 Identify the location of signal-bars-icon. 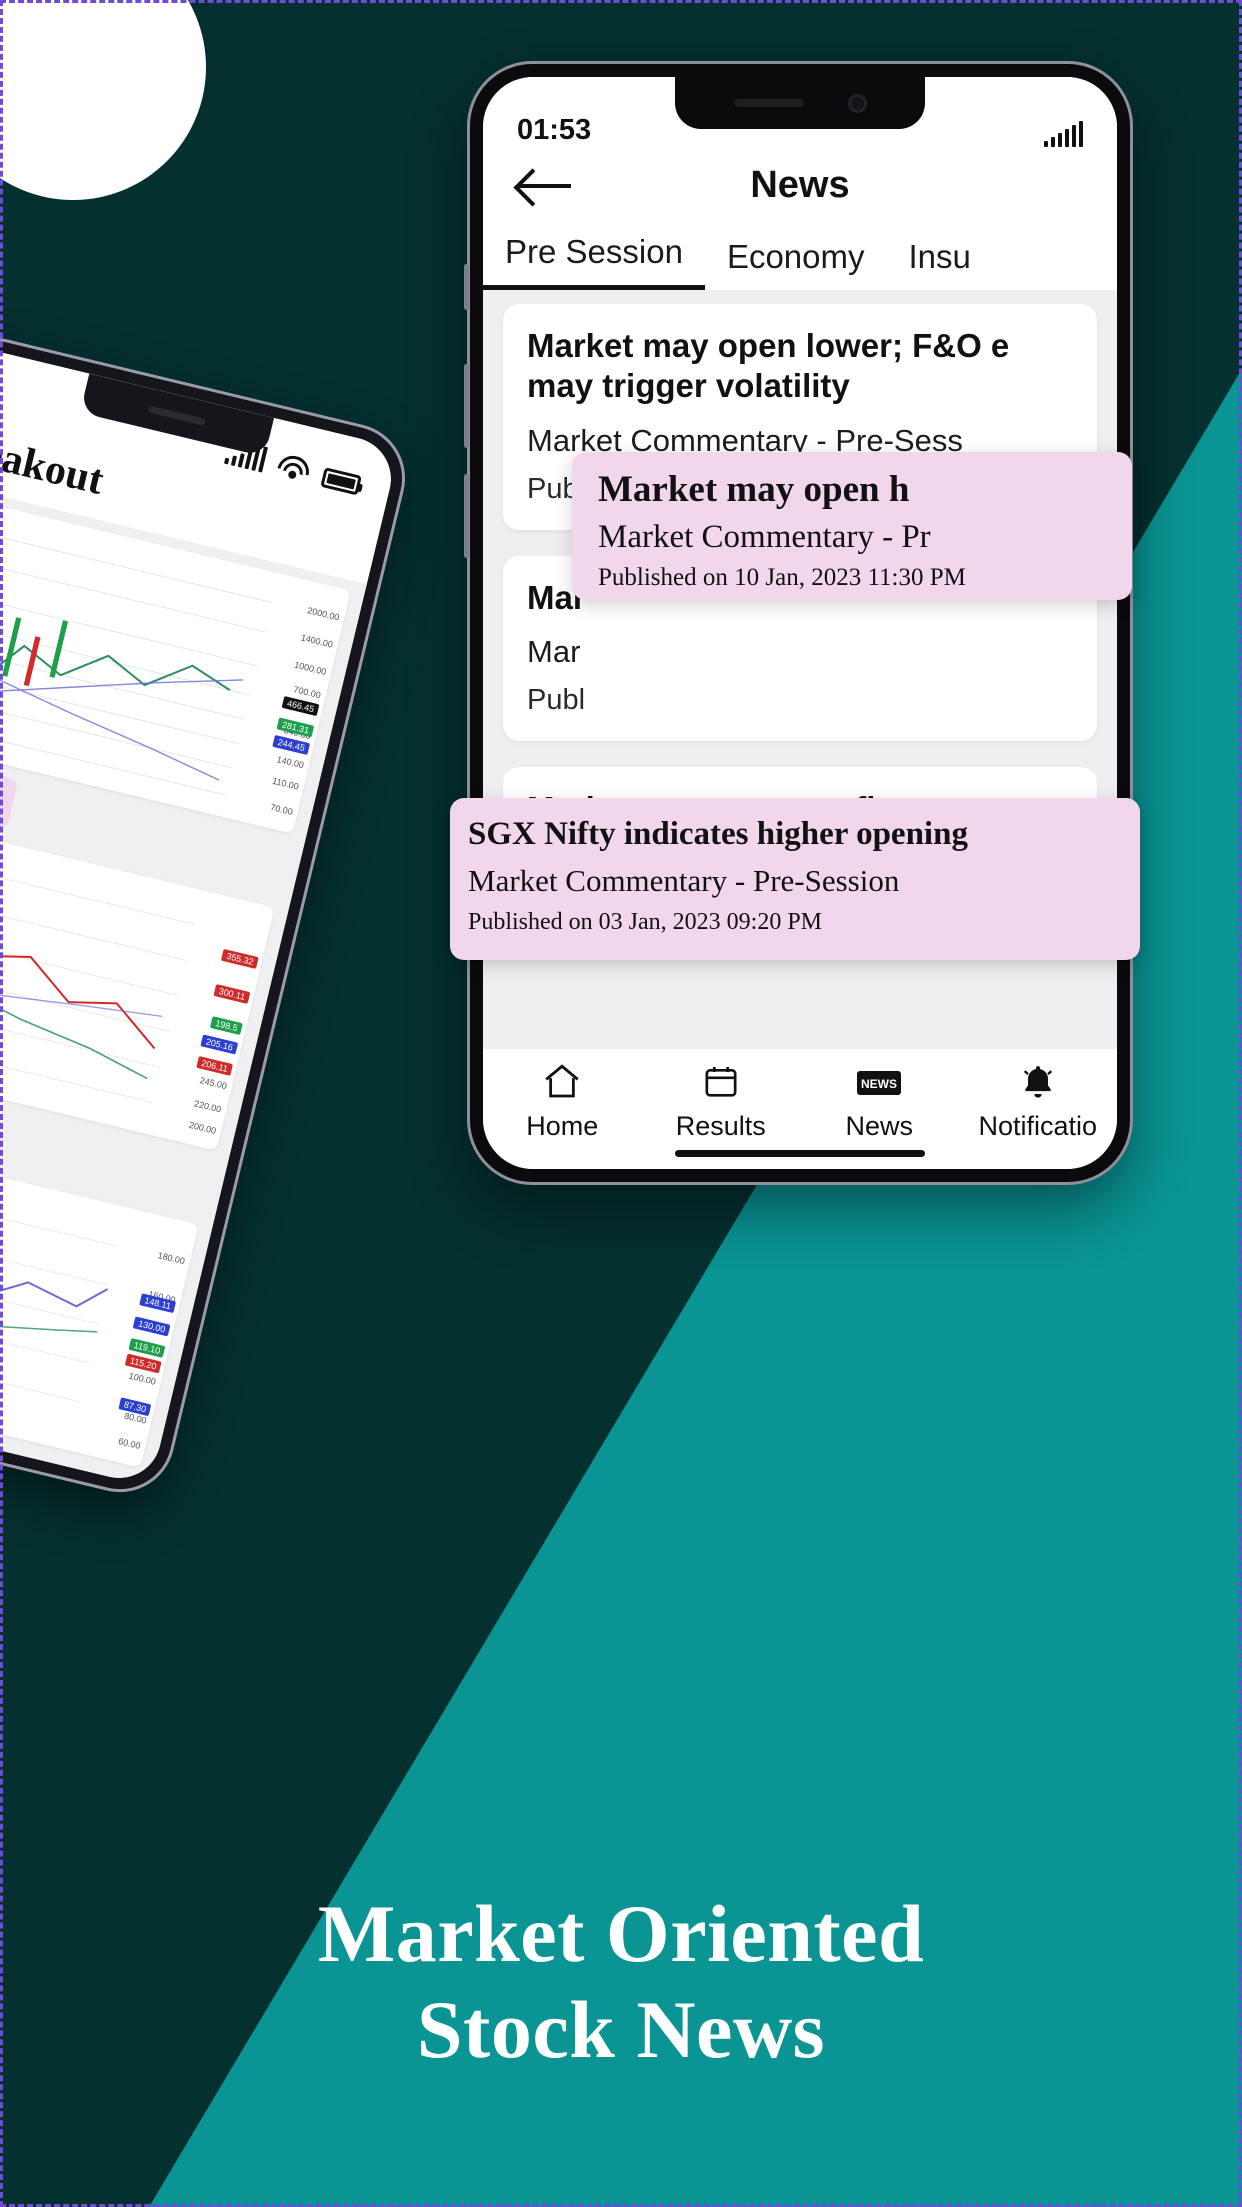
(1063, 134).